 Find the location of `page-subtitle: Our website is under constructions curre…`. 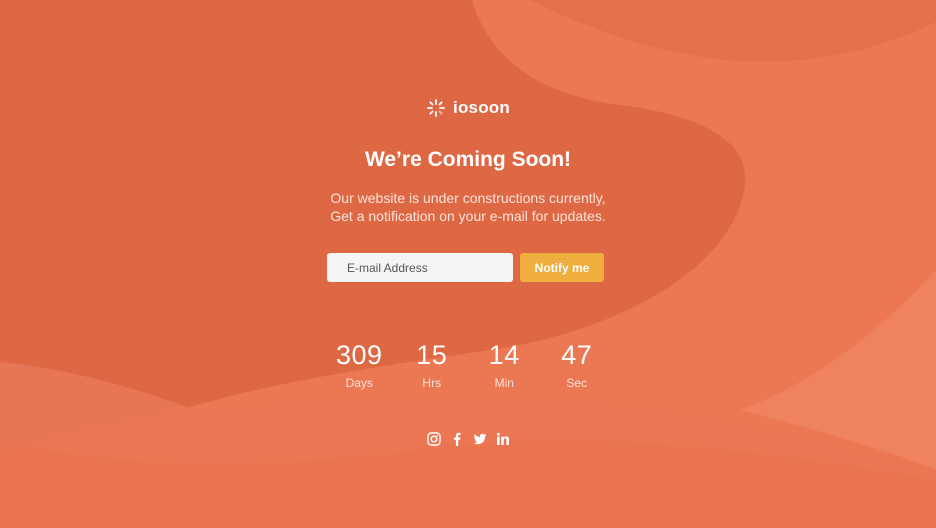

page-subtitle: Our website is under constructions curre… is located at coordinates (468, 207).